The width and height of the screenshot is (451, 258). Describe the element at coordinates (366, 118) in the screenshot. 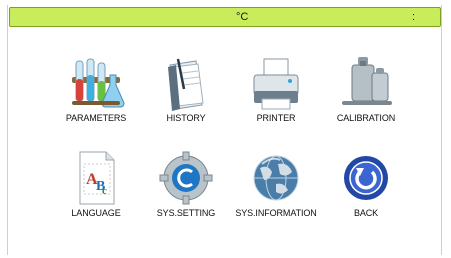

I see `calibration-label: CALIBRATION` at that location.